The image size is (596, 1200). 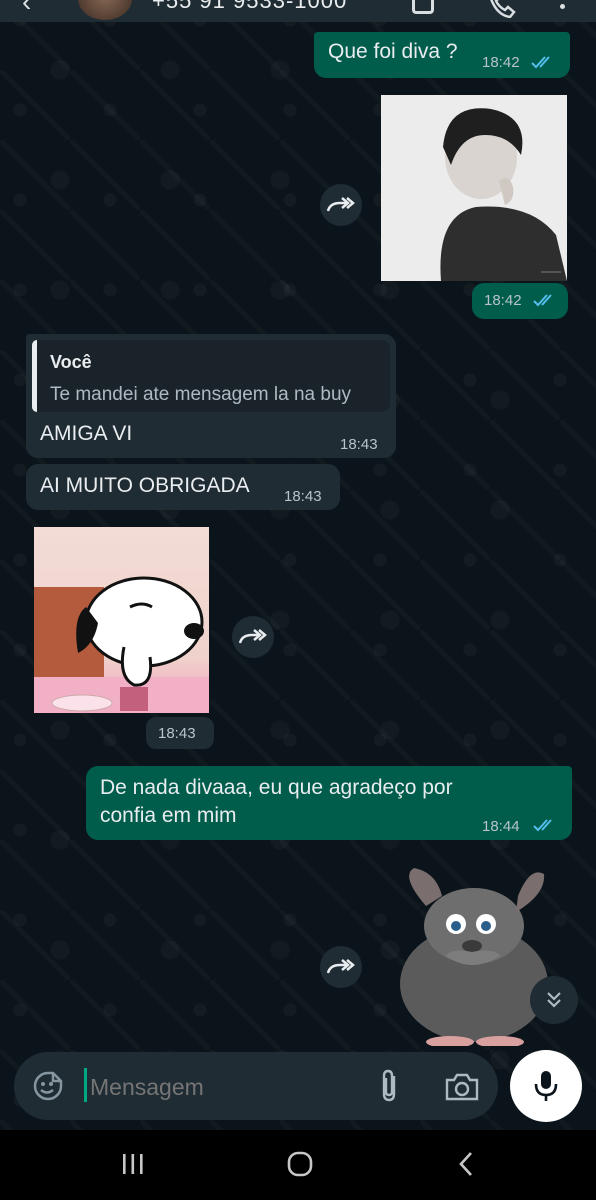 I want to click on quoted-message: Você Te mandei ate mensagem la na buy, so click(x=211, y=376).